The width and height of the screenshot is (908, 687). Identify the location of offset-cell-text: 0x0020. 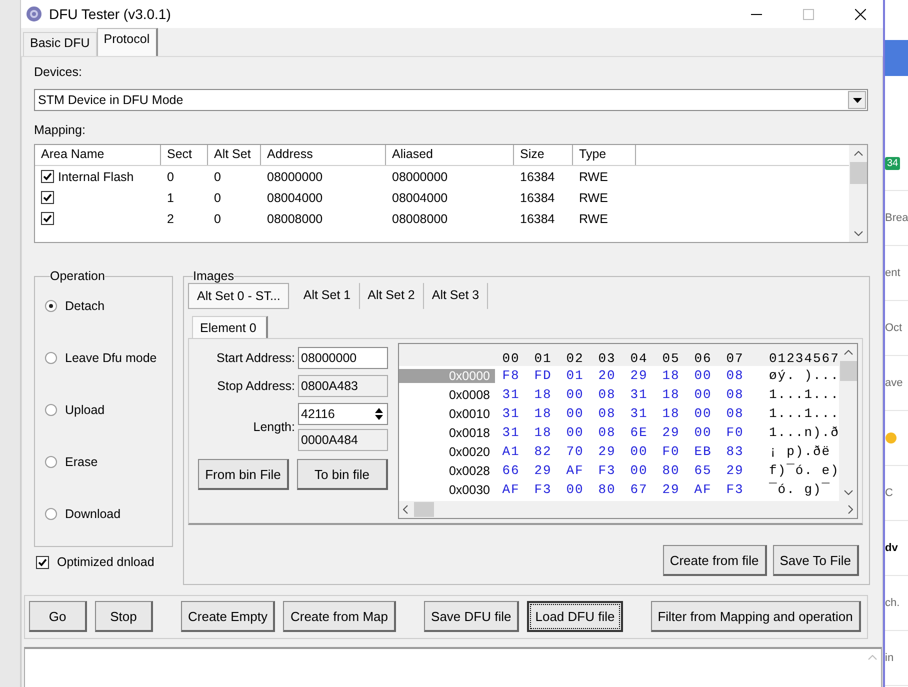
(469, 451).